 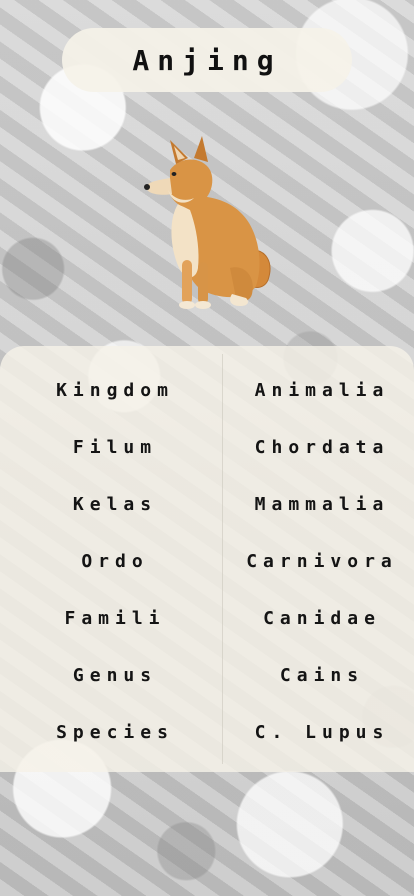 I want to click on rank-label: Kingdom, so click(x=115, y=390).